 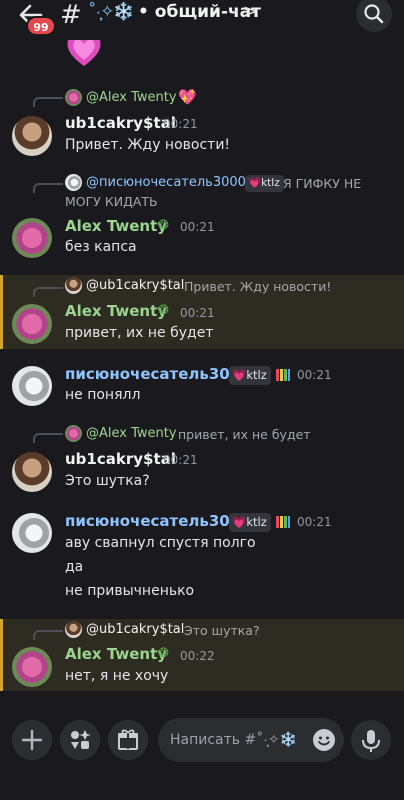 What do you see at coordinates (41, 26) in the screenshot?
I see `unread-badge: 99` at bounding box center [41, 26].